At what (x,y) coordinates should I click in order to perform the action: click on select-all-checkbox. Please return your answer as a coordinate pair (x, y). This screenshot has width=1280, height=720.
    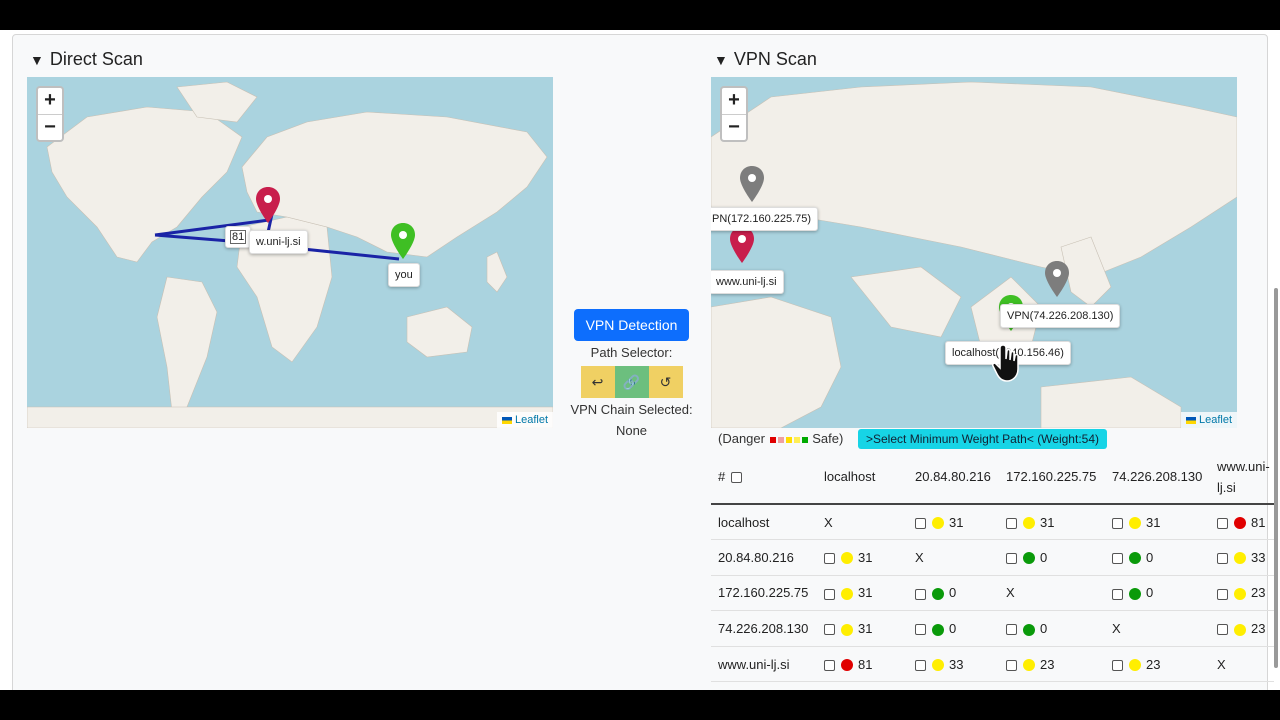
    Looking at the image, I should click on (736, 478).